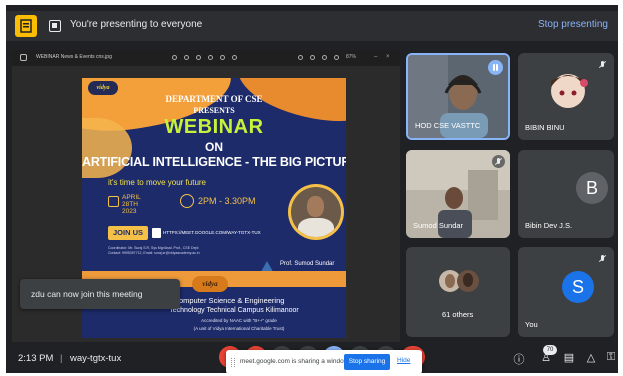 Image resolution: width=623 pixels, height=376 pixels. What do you see at coordinates (578, 287) in the screenshot?
I see `avatar: S` at bounding box center [578, 287].